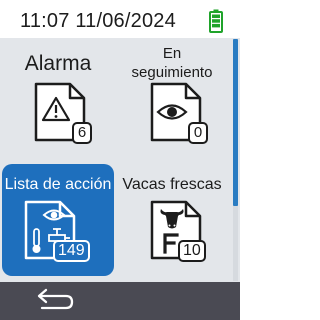  What do you see at coordinates (58, 96) in the screenshot?
I see `tile-alarma: Alarma 6` at bounding box center [58, 96].